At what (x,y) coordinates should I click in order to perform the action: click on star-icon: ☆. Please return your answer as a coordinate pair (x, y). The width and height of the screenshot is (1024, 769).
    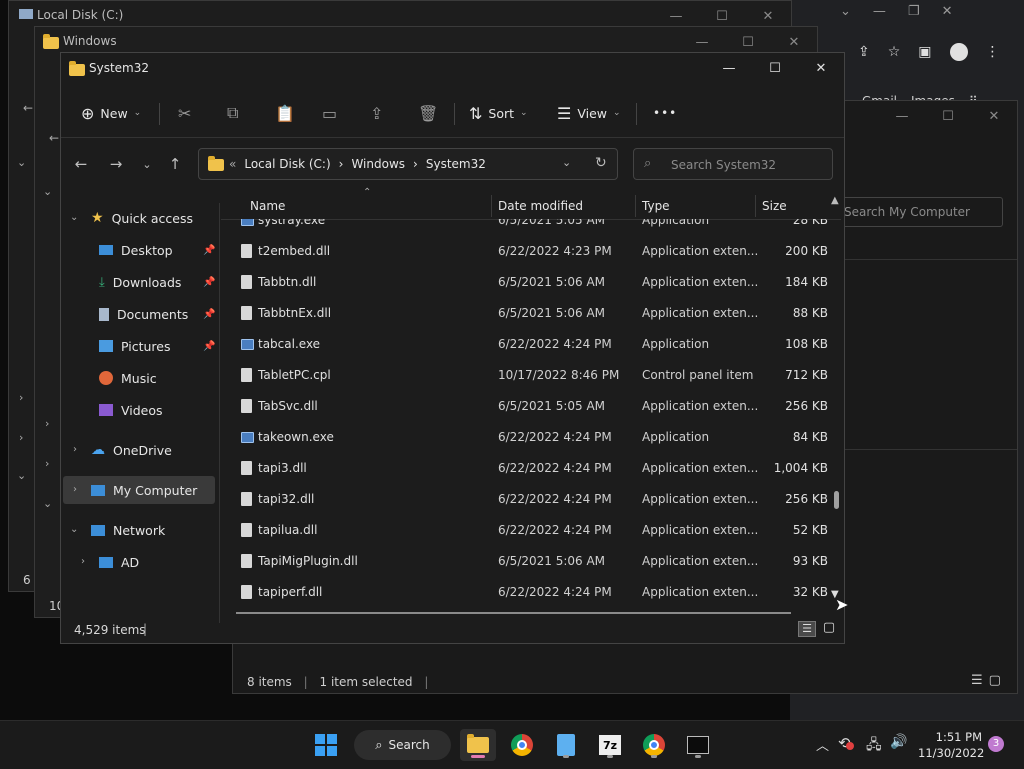
    Looking at the image, I should click on (894, 52).